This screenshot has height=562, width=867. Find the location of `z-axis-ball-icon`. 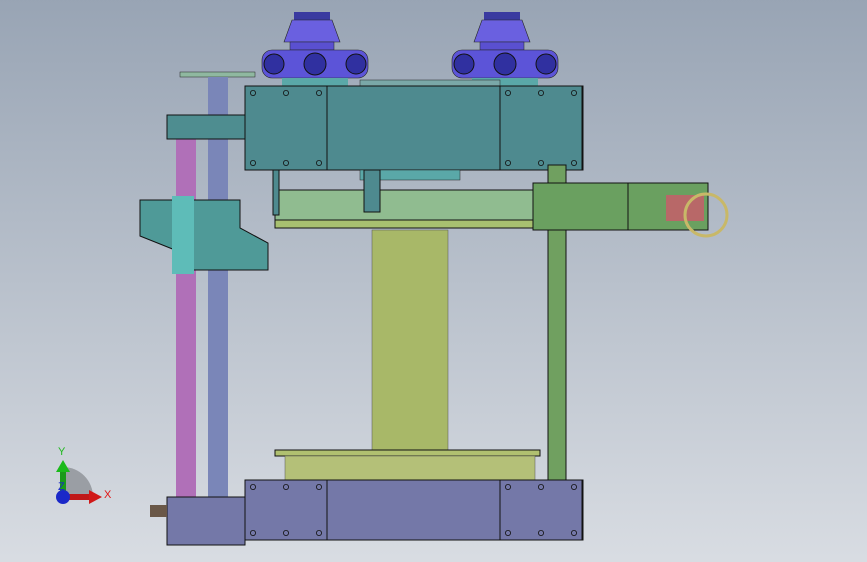

z-axis-ball-icon is located at coordinates (63, 497).